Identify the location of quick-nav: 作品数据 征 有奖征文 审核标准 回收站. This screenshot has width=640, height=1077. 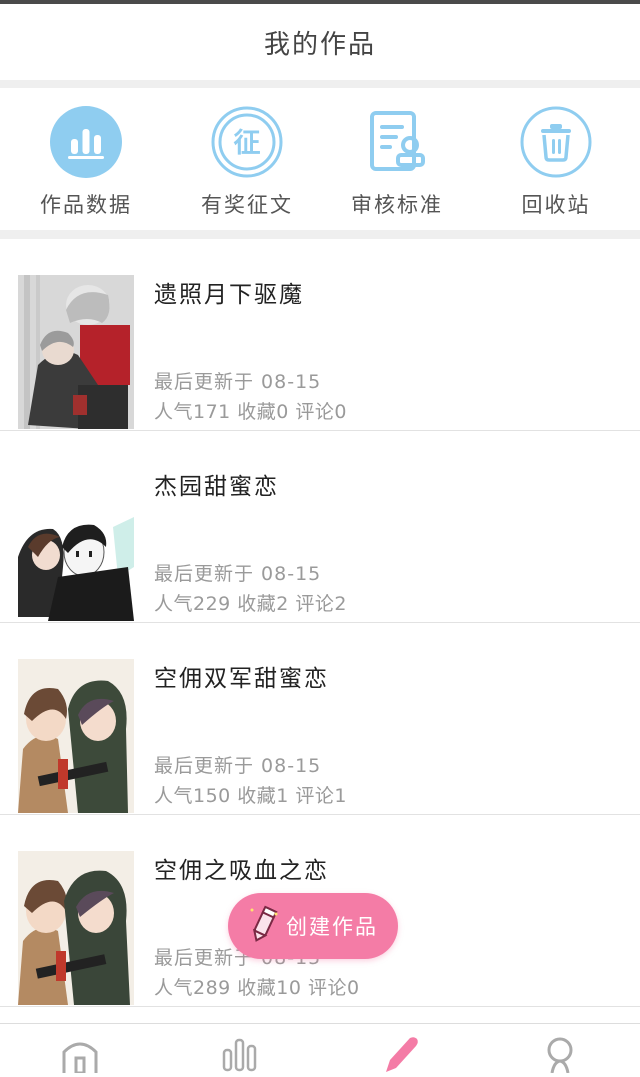
(320, 159).